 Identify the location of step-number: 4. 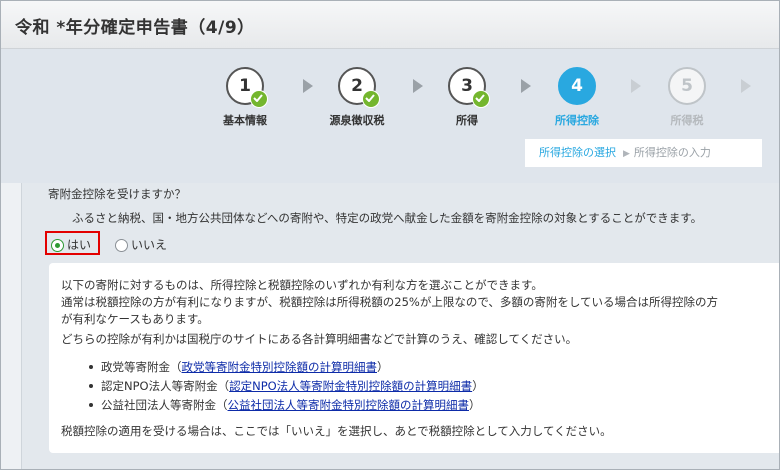
(577, 86).